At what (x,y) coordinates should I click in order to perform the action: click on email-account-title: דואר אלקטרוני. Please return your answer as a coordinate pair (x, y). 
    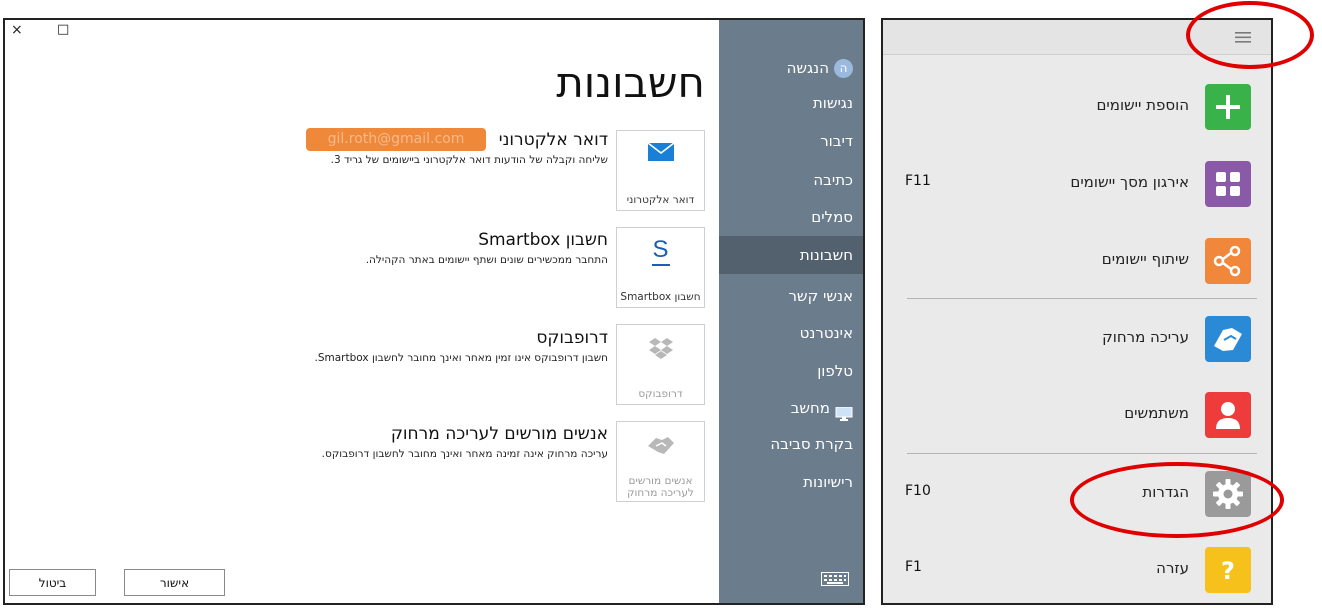
    Looking at the image, I should click on (553, 140).